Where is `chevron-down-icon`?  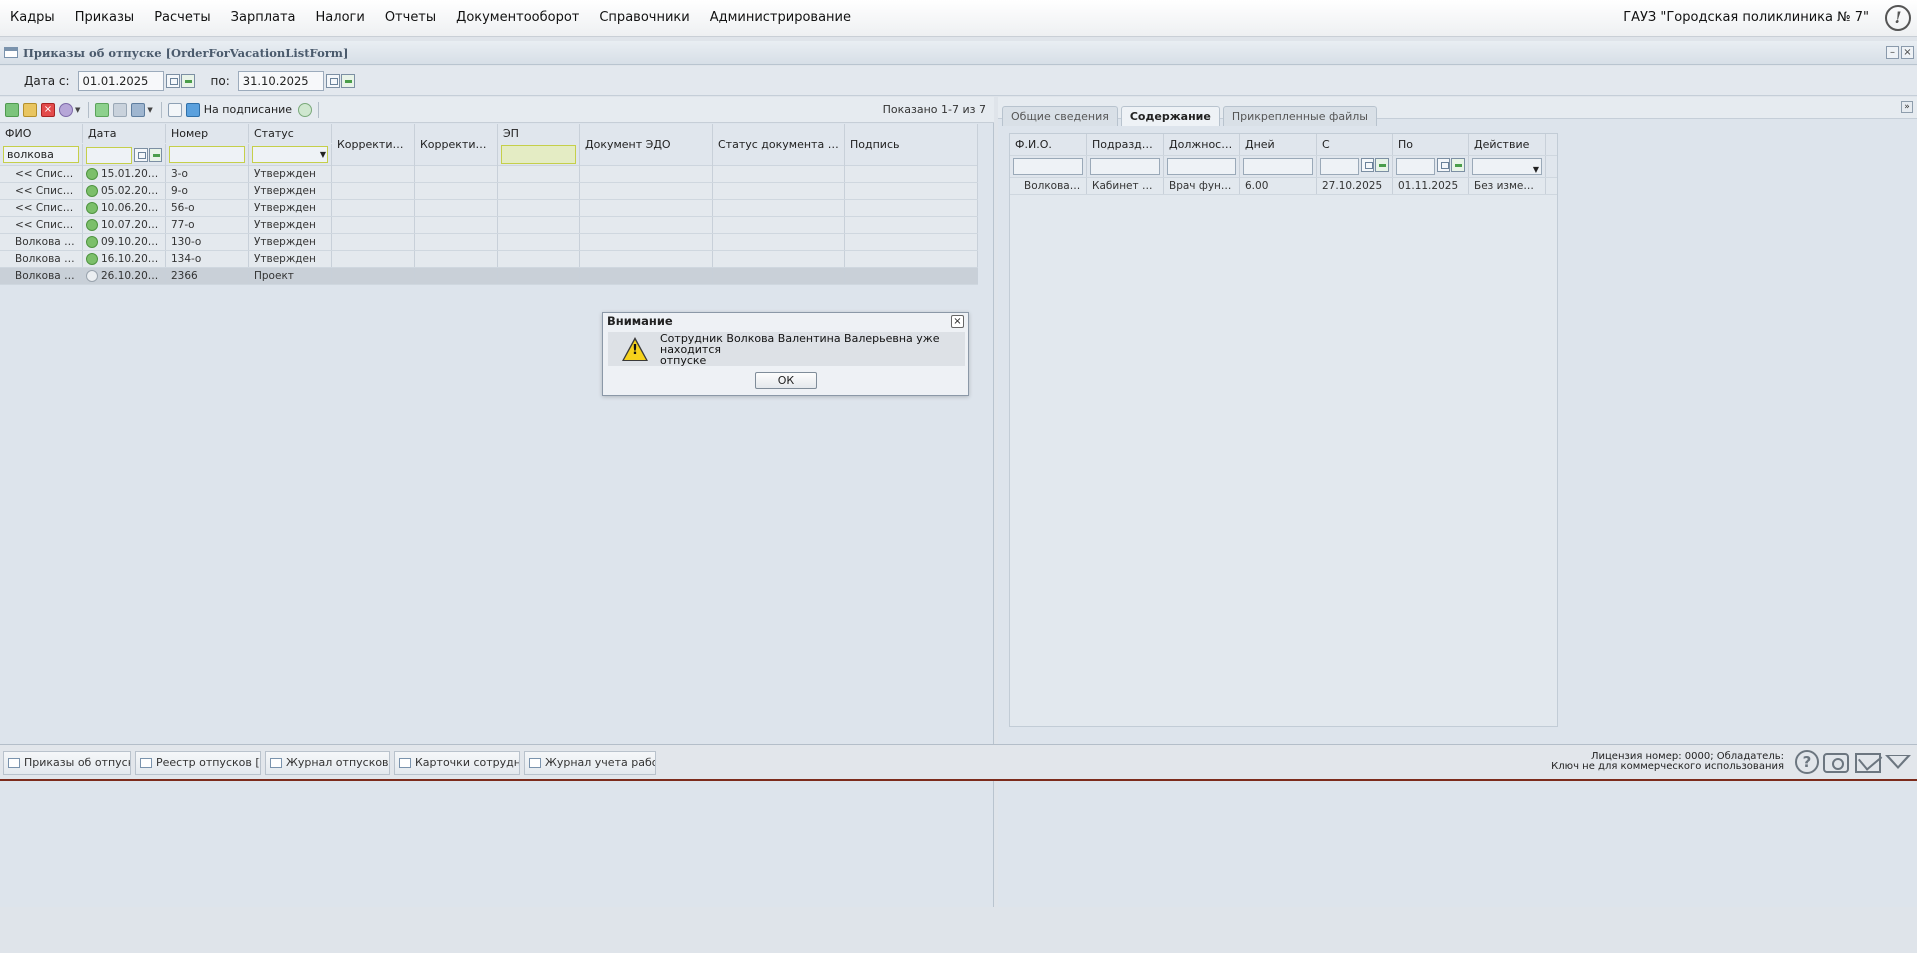
chevron-down-icon is located at coordinates (1898, 762).